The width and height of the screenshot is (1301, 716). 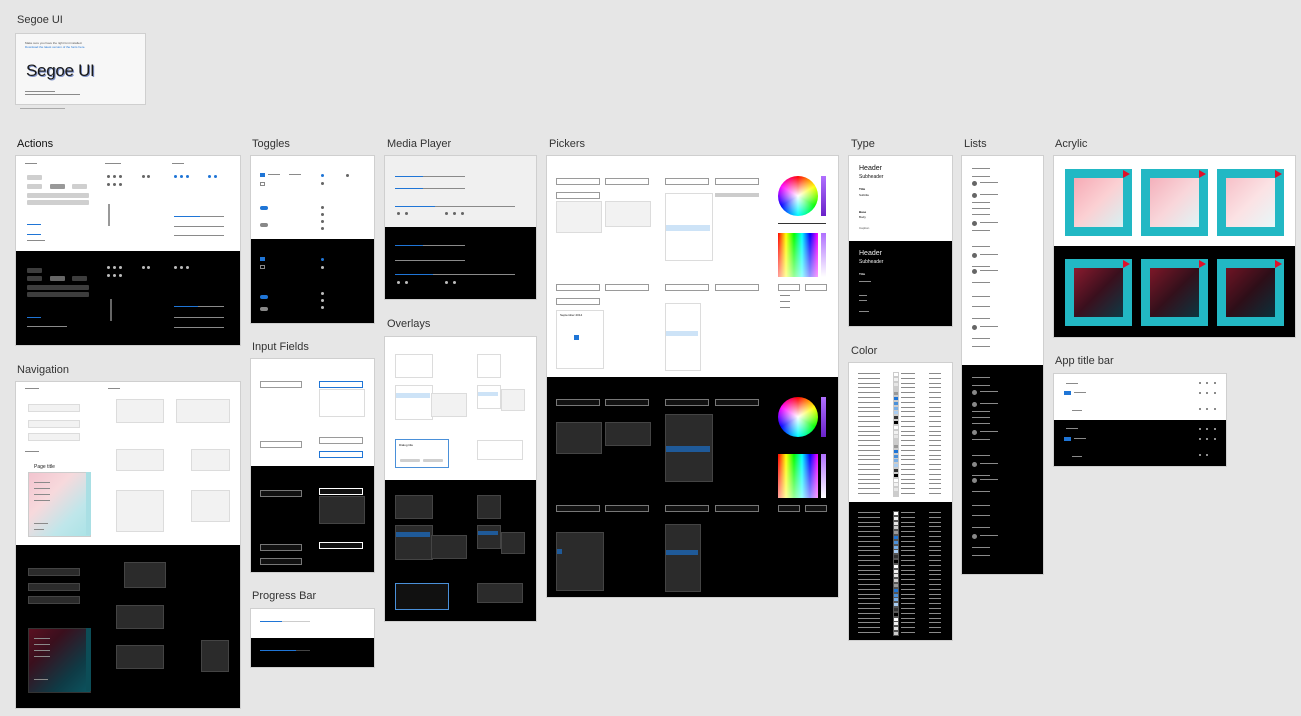 What do you see at coordinates (864, 228) in the screenshot?
I see `type-caption: Caption` at bounding box center [864, 228].